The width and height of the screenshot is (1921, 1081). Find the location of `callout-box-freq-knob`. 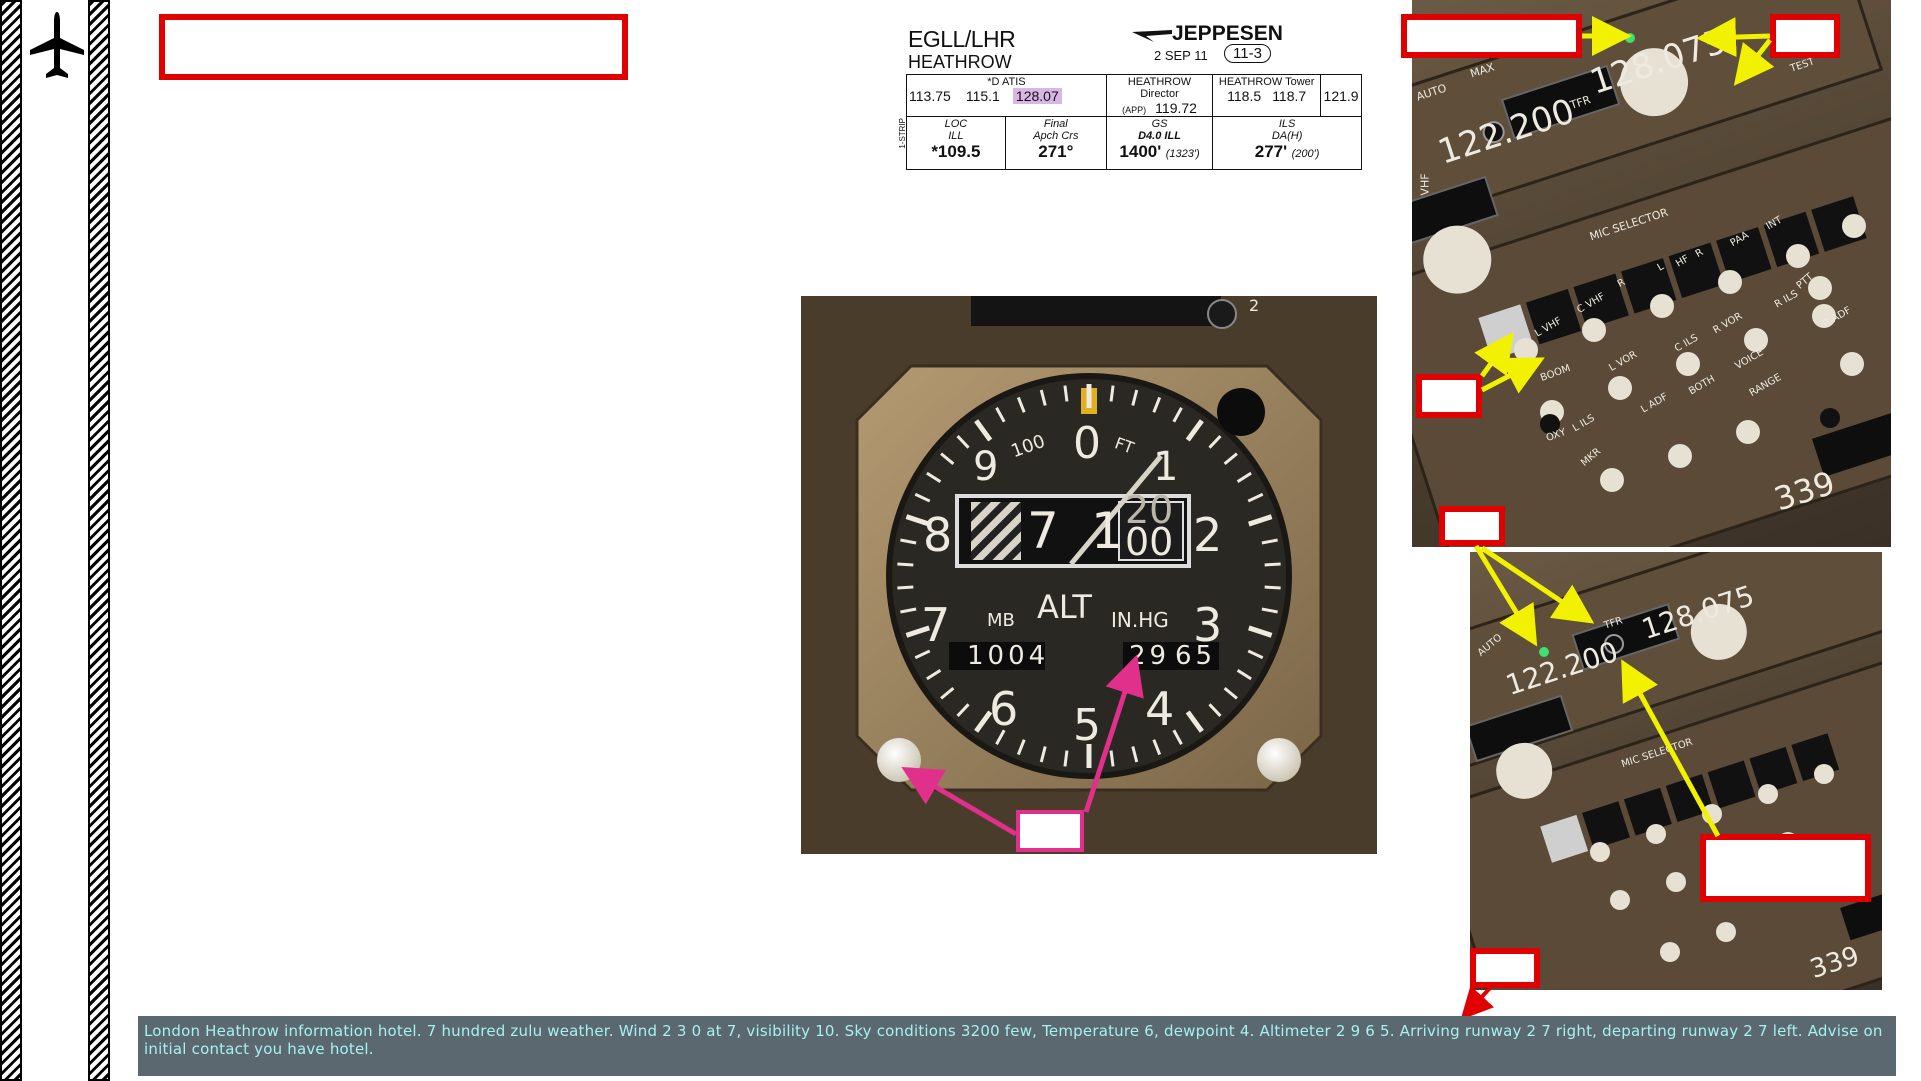

callout-box-freq-knob is located at coordinates (1805, 36).